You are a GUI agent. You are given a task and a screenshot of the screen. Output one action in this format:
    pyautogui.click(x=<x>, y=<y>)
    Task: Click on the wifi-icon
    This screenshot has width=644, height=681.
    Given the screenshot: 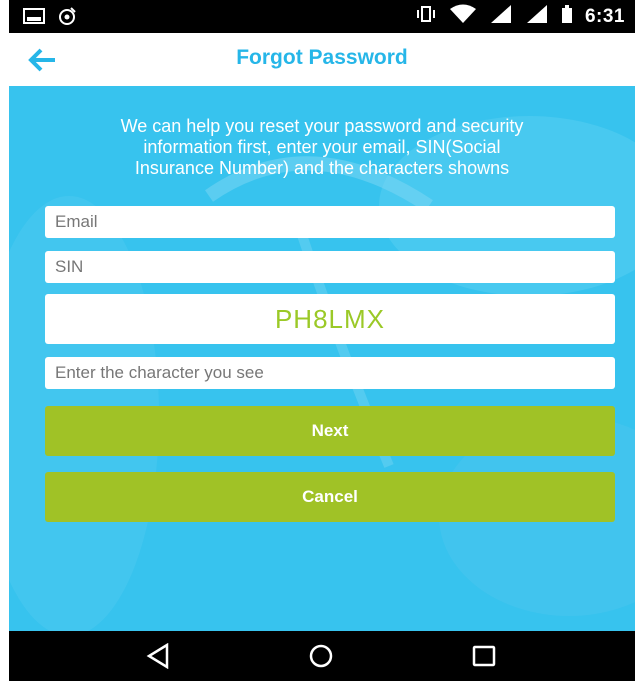 What is the action you would take?
    pyautogui.click(x=463, y=16)
    